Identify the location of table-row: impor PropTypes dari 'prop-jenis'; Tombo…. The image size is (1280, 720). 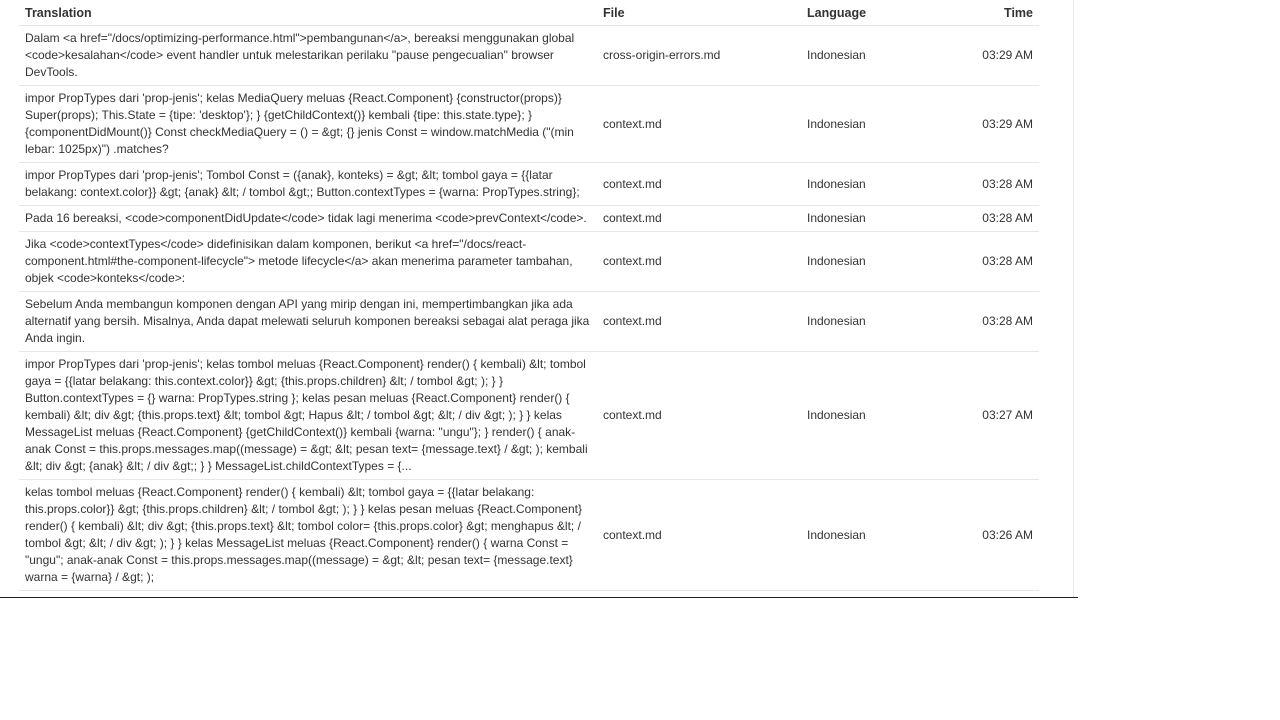
(529, 184).